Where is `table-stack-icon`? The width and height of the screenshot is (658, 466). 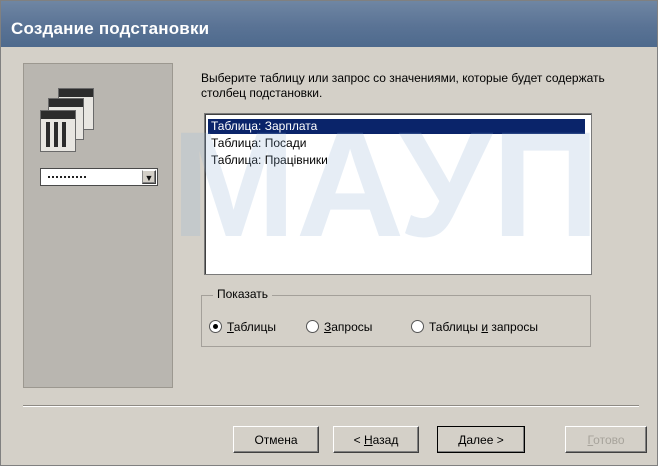
table-stack-icon is located at coordinates (69, 121).